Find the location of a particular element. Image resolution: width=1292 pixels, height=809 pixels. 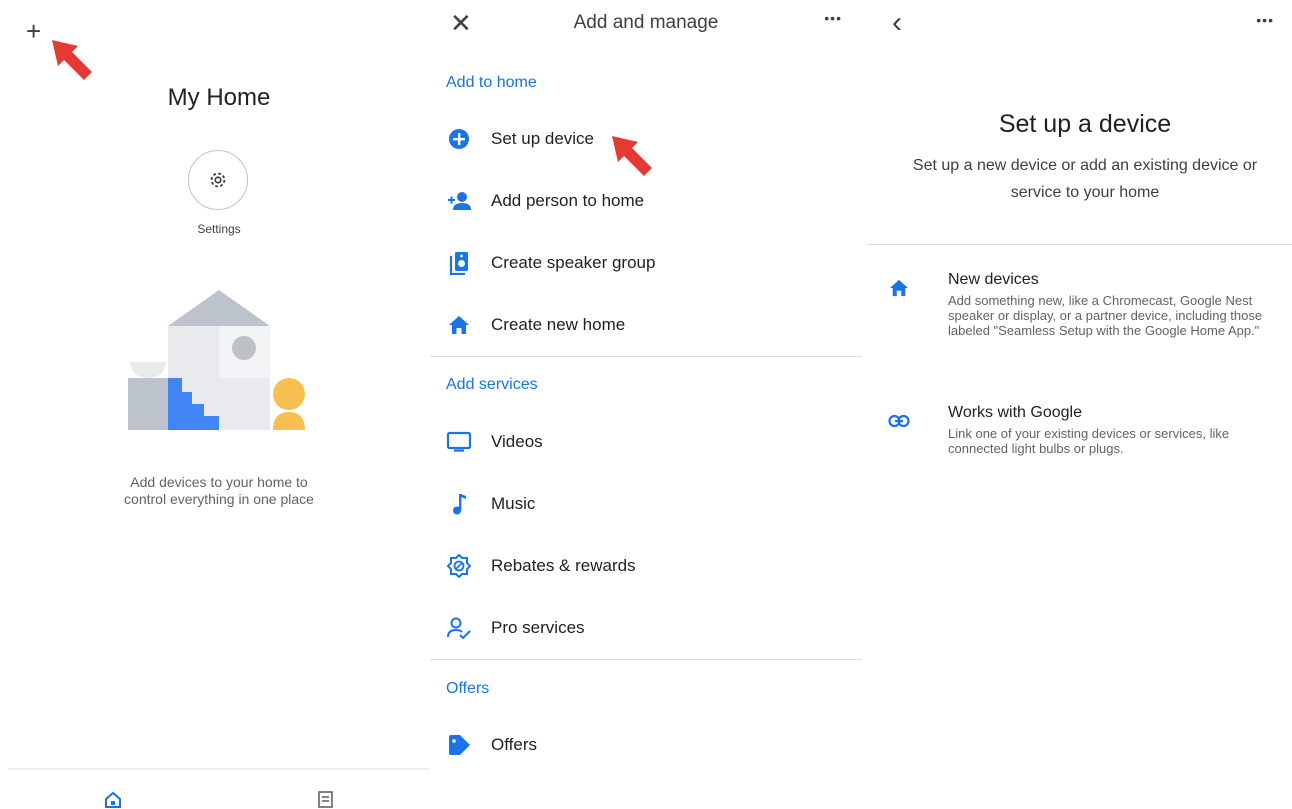

settings-label: Settings is located at coordinates (219, 229).